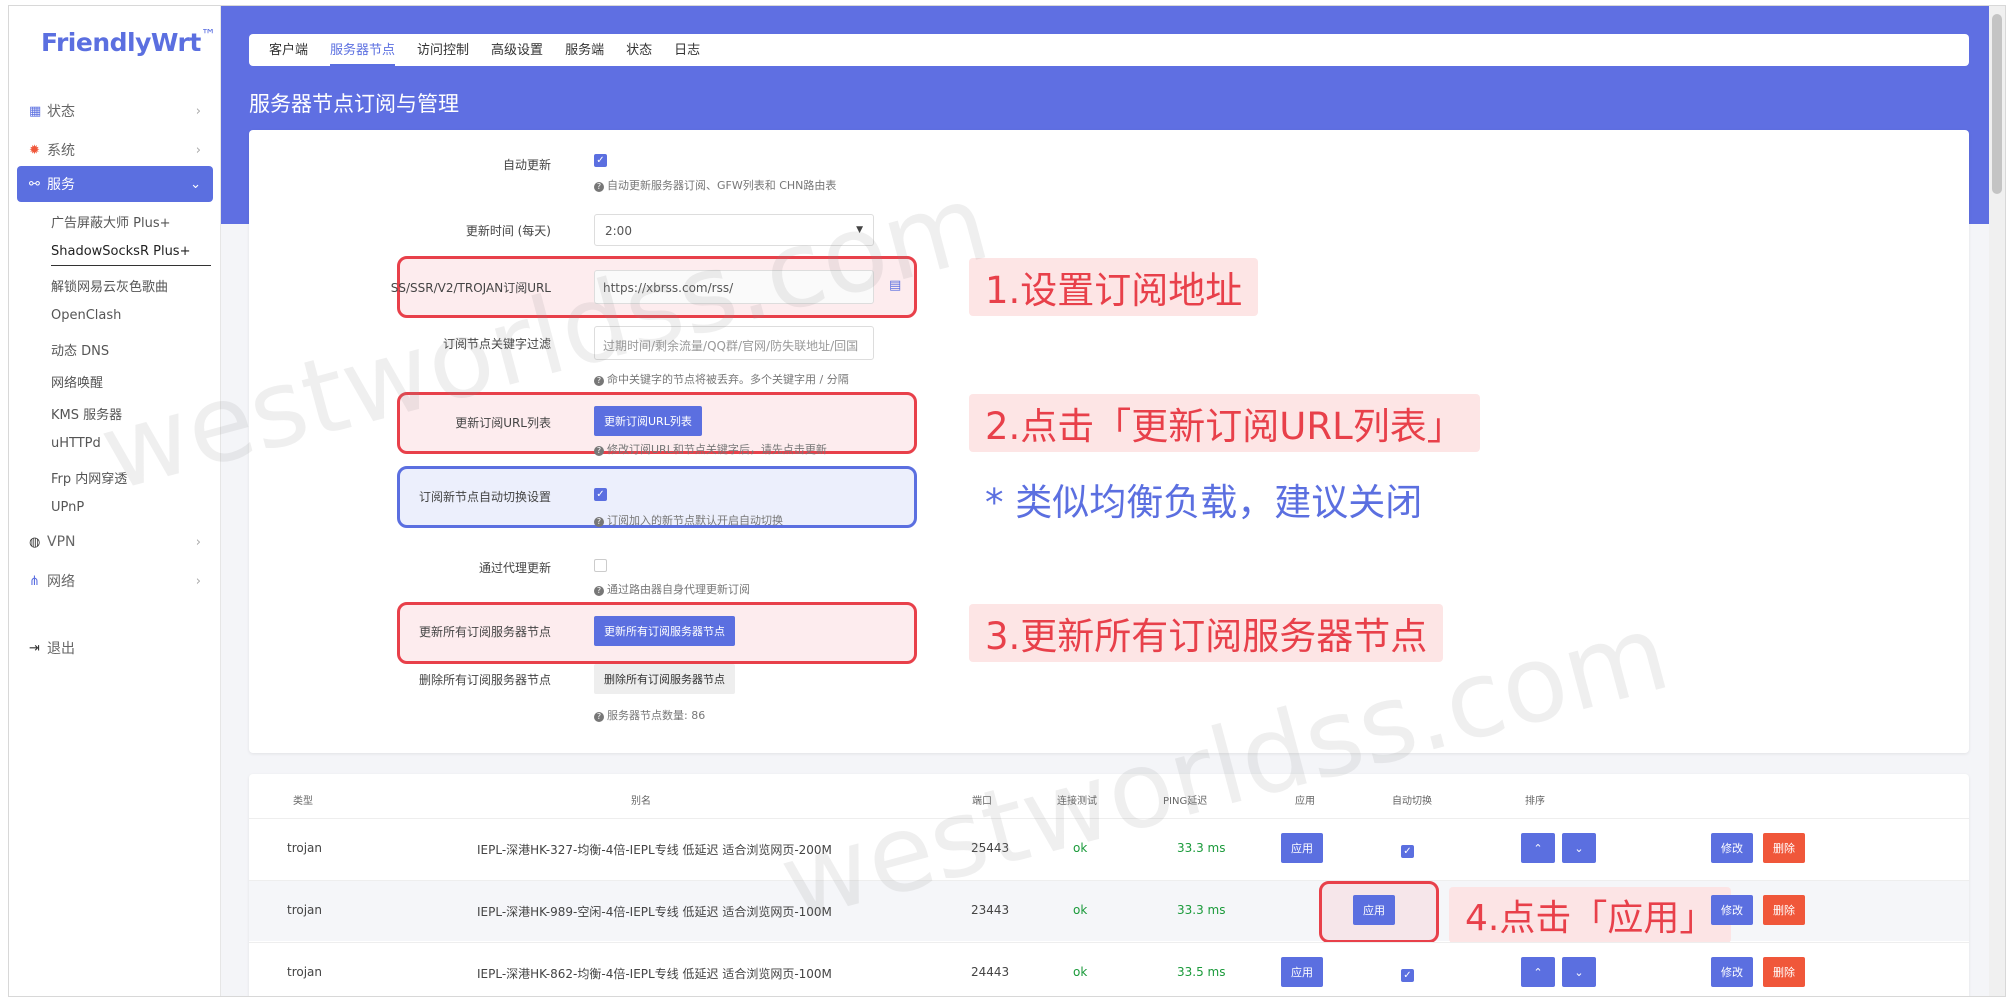 The image size is (2016, 1006). What do you see at coordinates (1204, 502) in the screenshot?
I see `callout-note: * 类似均衡负载，建议关闭` at bounding box center [1204, 502].